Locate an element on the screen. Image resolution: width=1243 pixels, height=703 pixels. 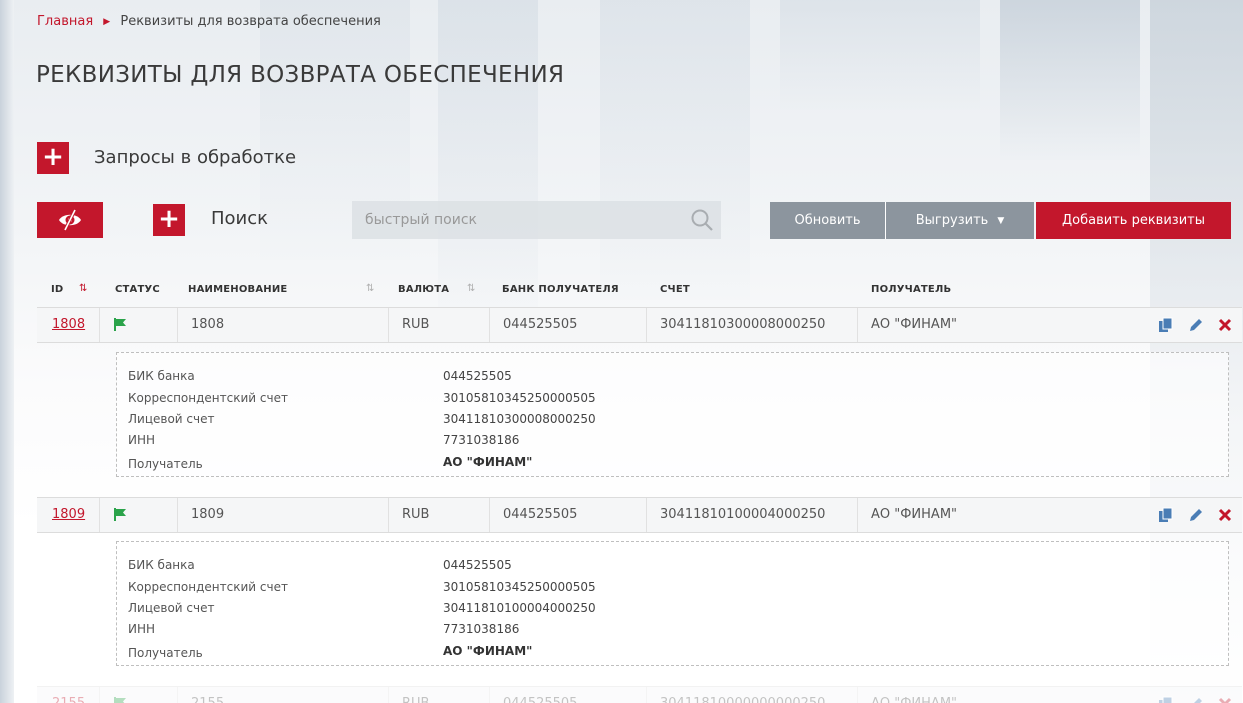
search-icon is located at coordinates (702, 220).